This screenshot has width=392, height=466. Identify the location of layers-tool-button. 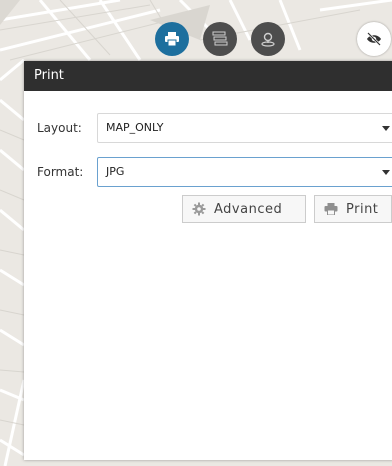
(220, 39).